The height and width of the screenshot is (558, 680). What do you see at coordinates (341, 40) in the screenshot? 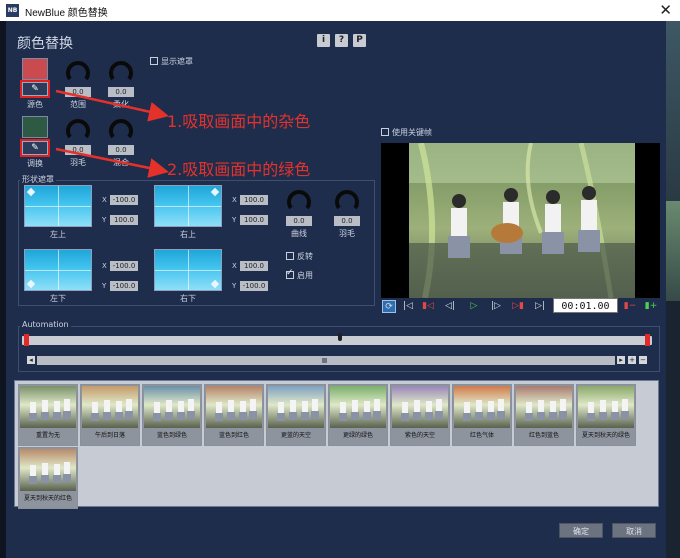
I see `help-button: ?` at bounding box center [341, 40].